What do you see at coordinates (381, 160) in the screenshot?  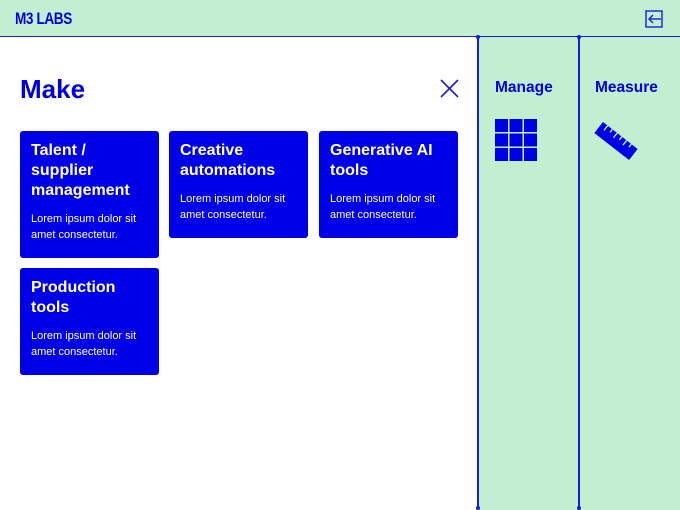 I see `card-title: Generative AI tools` at bounding box center [381, 160].